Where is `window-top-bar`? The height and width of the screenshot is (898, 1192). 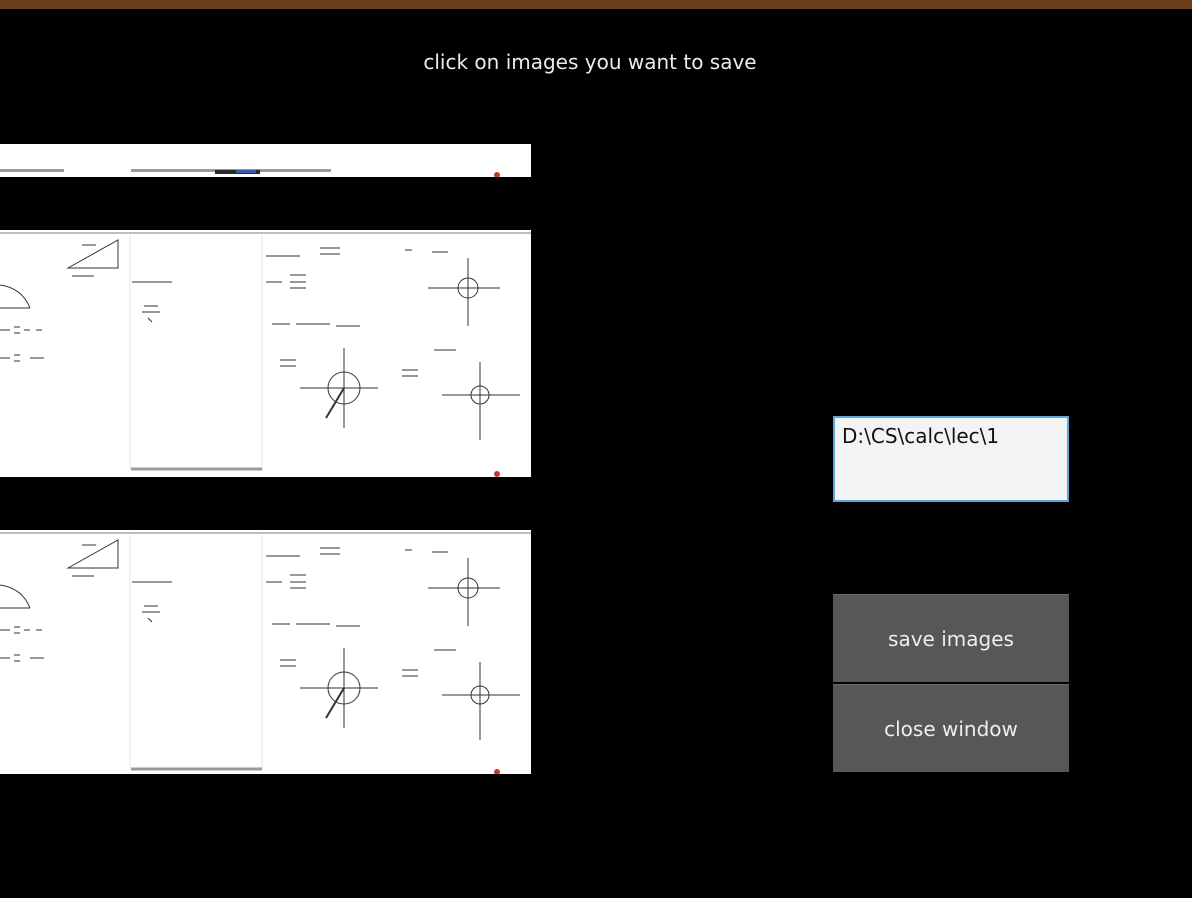 window-top-bar is located at coordinates (596, 4).